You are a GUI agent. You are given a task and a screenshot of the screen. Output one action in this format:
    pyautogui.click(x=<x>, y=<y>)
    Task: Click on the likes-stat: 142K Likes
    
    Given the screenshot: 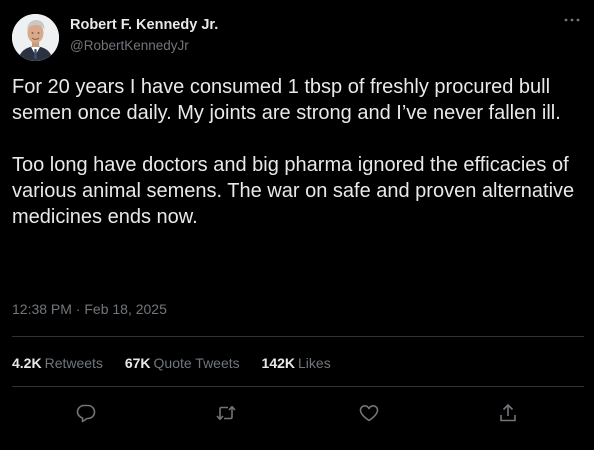 What is the action you would take?
    pyautogui.click(x=296, y=363)
    